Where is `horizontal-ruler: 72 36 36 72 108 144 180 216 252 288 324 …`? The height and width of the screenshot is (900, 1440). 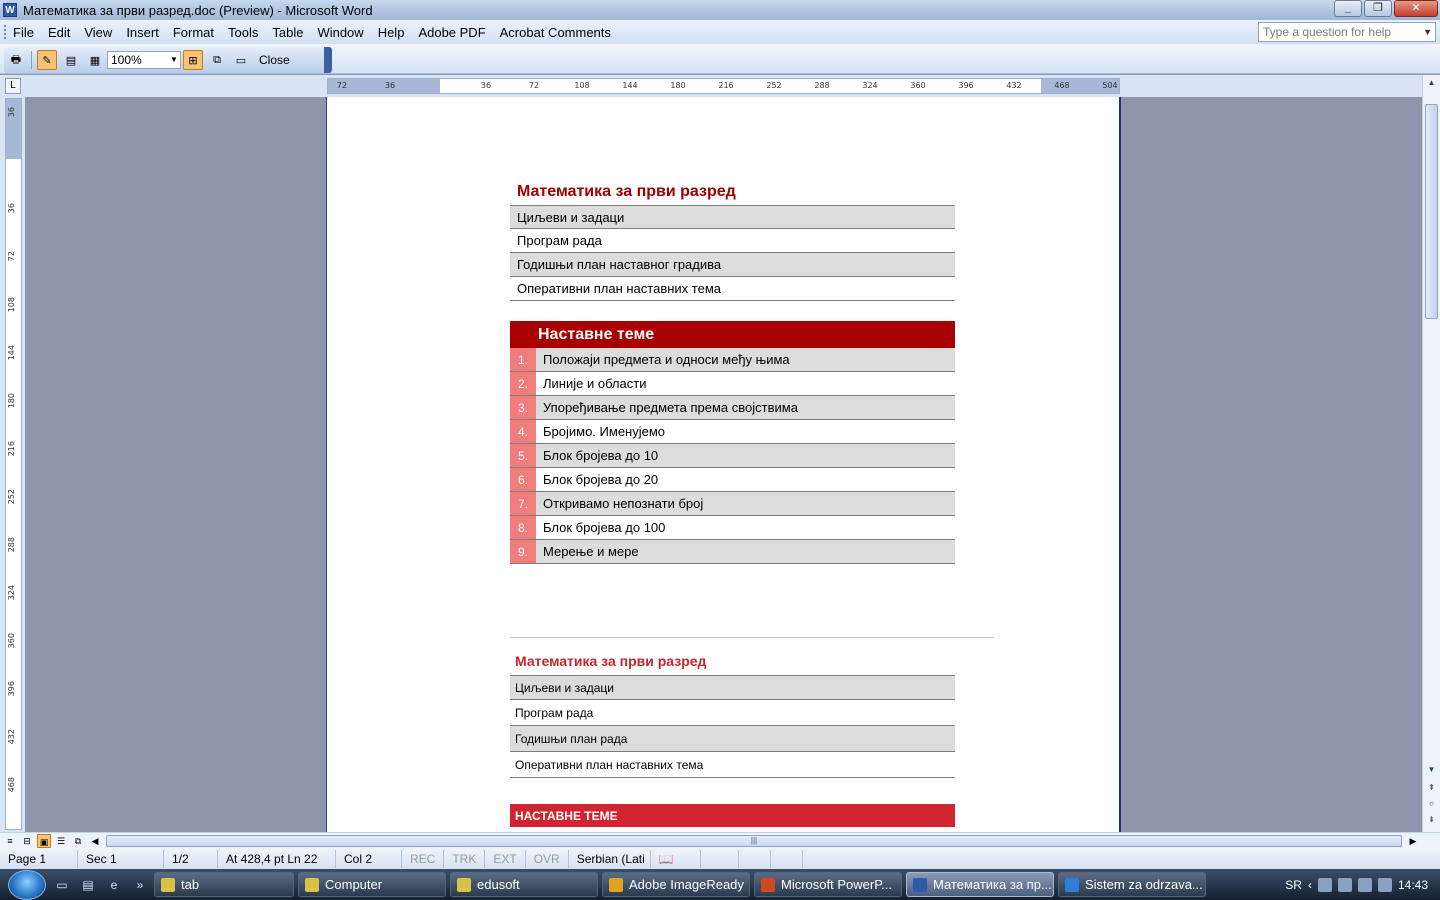
horizontal-ruler: 72 36 36 72 108 144 180 216 252 288 324 … is located at coordinates (723, 86).